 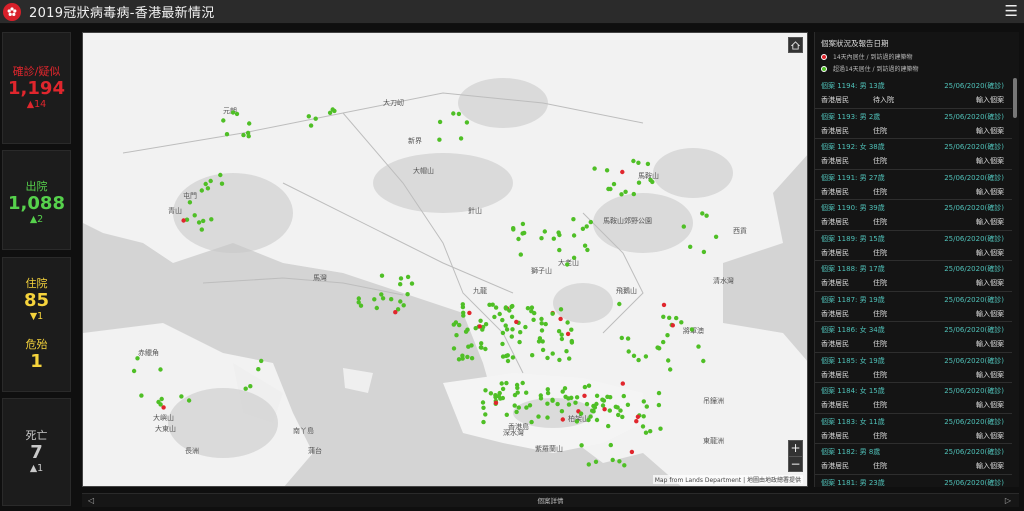 I want to click on case-list-item: 個案 1192: 女 38歲 25/06/2020(確診) 香港居民 住院 輸入個案, so click(x=913, y=154).